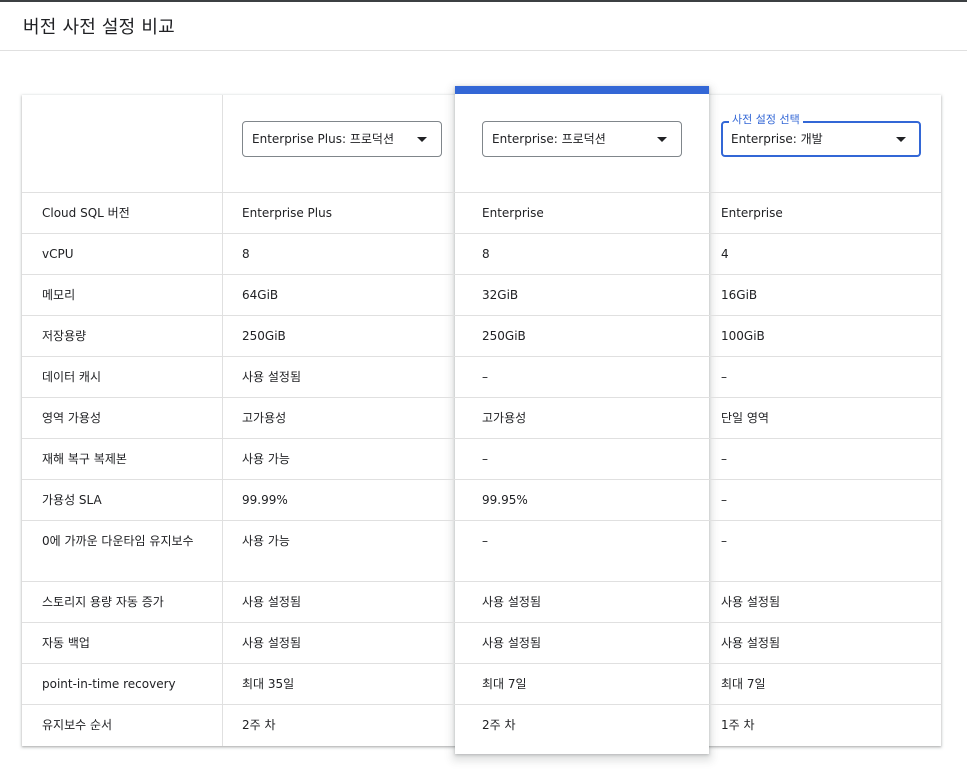 Image resolution: width=967 pixels, height=769 pixels. I want to click on table-row: 자동 백업 사용 설정됨 사용 설정됨 사용 설정됨, so click(481, 643).